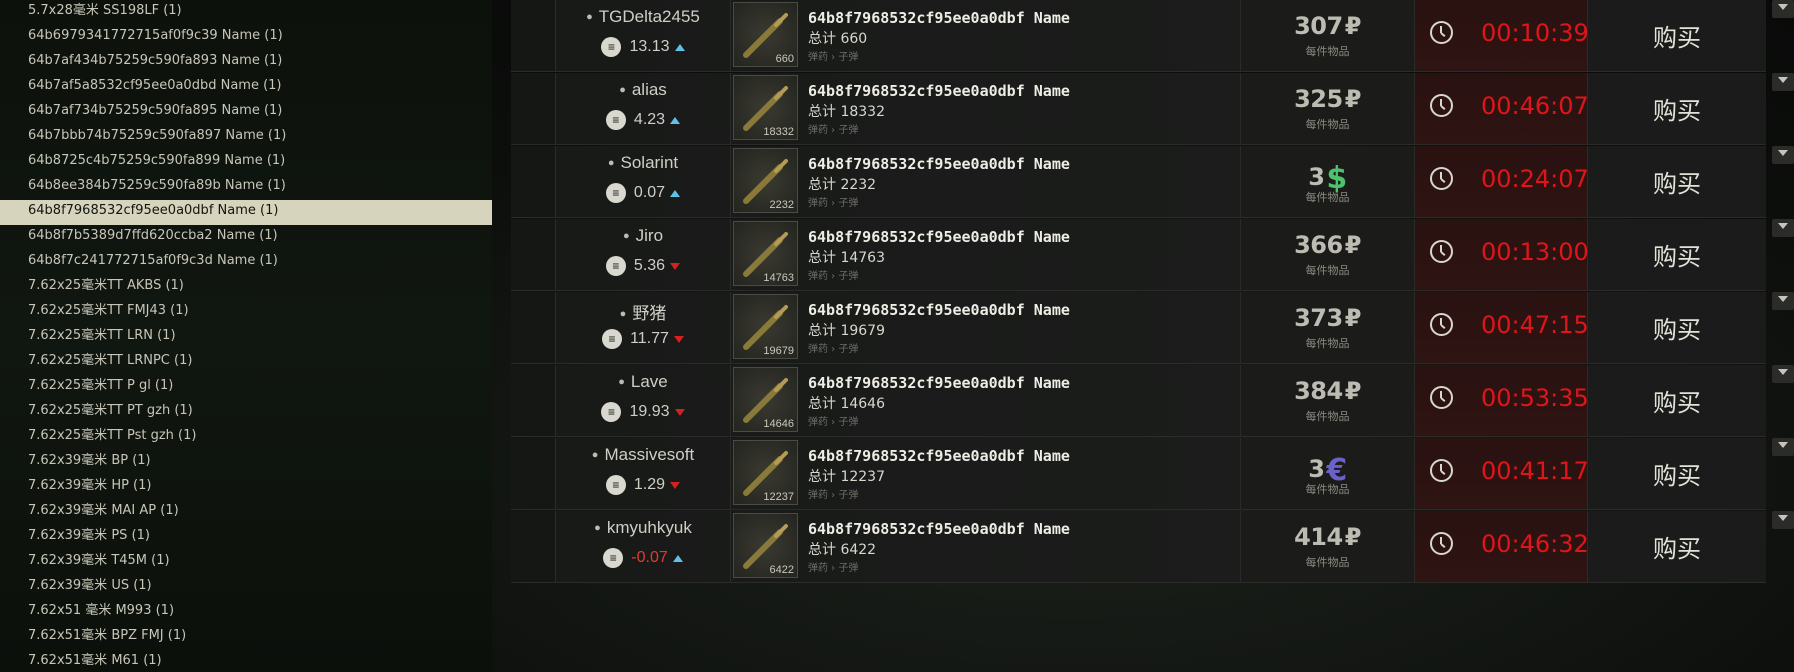 Image resolution: width=1794 pixels, height=672 pixels. What do you see at coordinates (765, 326) in the screenshot?
I see `item-thumbnail: 19679` at bounding box center [765, 326].